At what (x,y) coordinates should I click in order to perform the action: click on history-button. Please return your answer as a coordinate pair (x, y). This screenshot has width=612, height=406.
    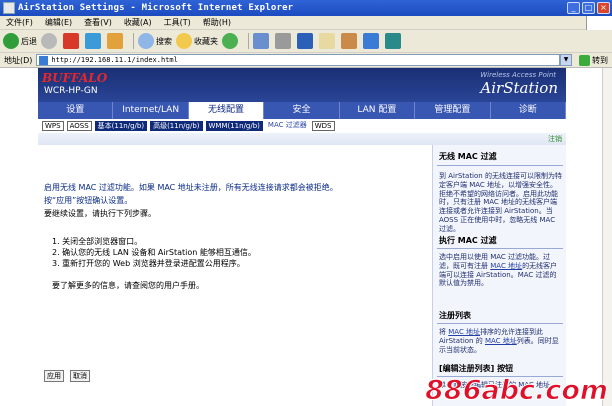
    Looking at the image, I should click on (231, 41).